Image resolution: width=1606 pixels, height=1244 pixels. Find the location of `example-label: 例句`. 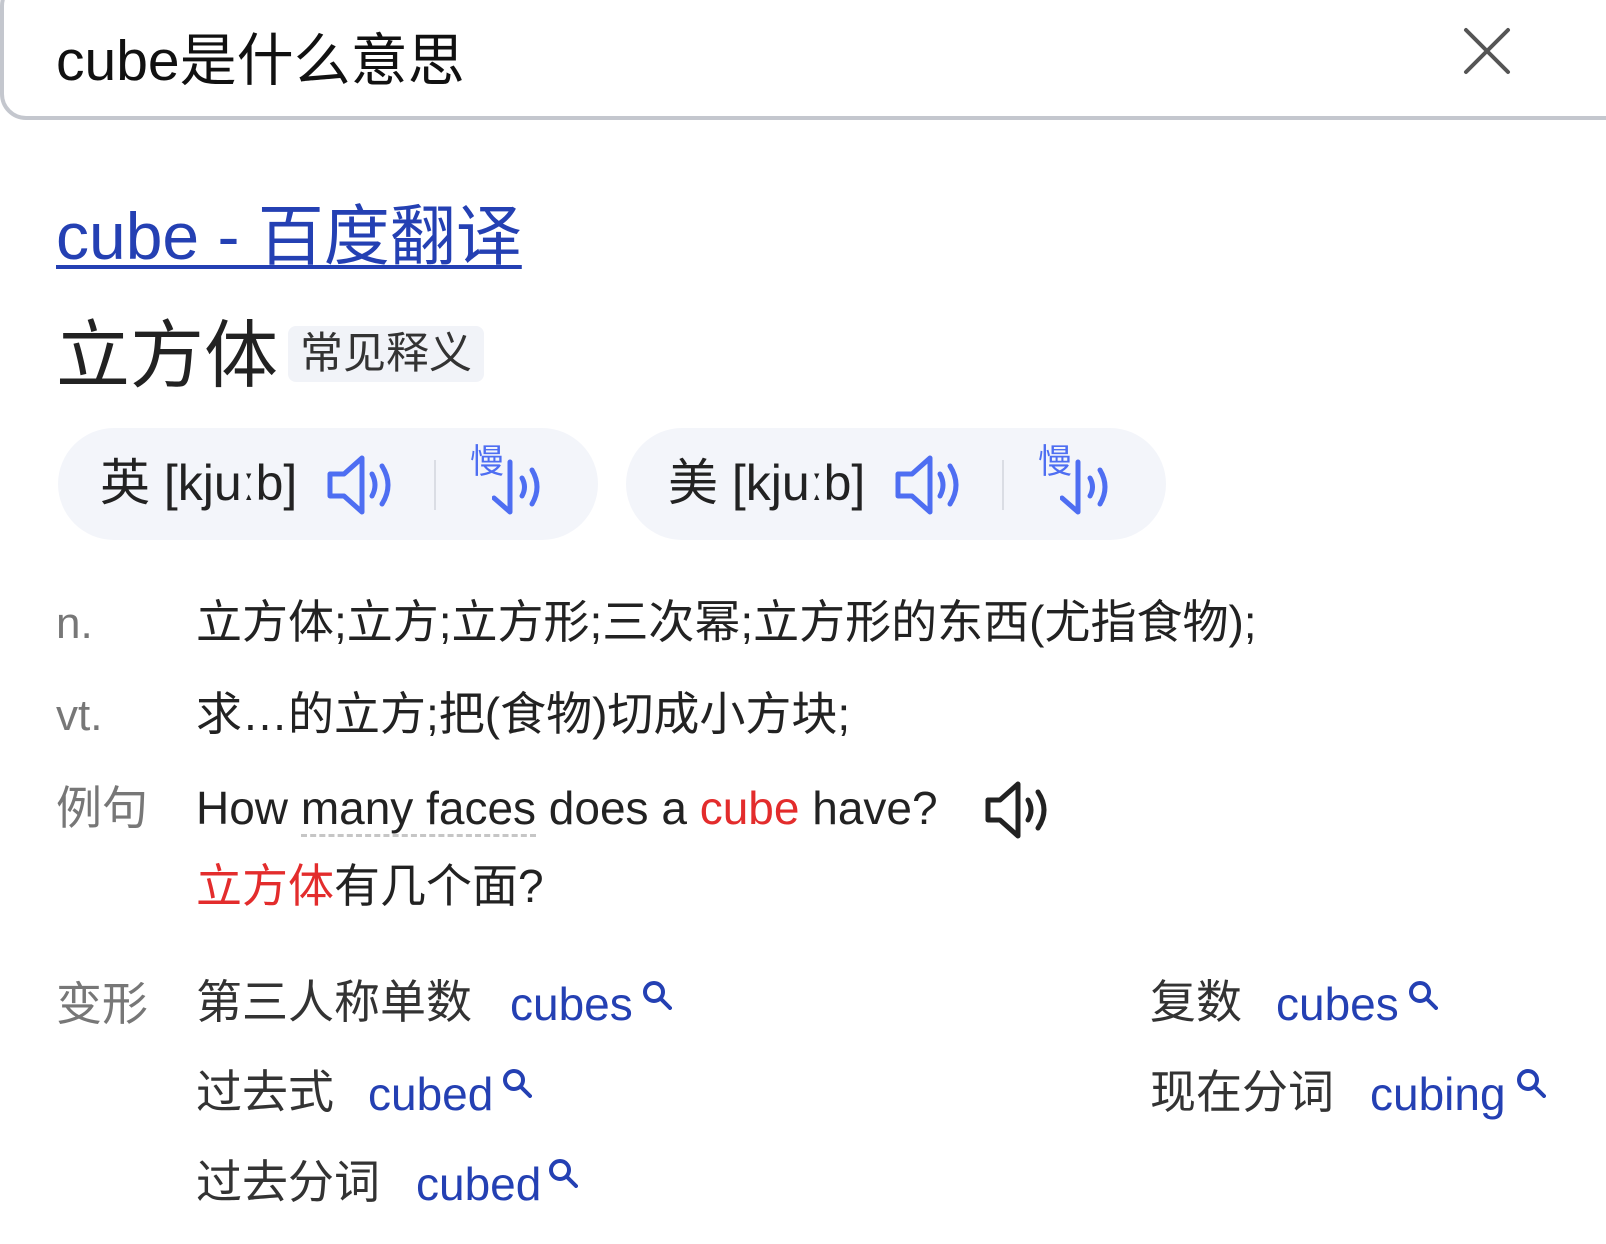

example-label: 例句 is located at coordinates (102, 808).